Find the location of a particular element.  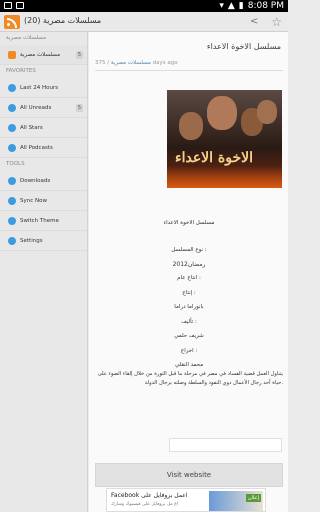

article-poster-image: الاخوة الاعداء is located at coordinates (224, 139).